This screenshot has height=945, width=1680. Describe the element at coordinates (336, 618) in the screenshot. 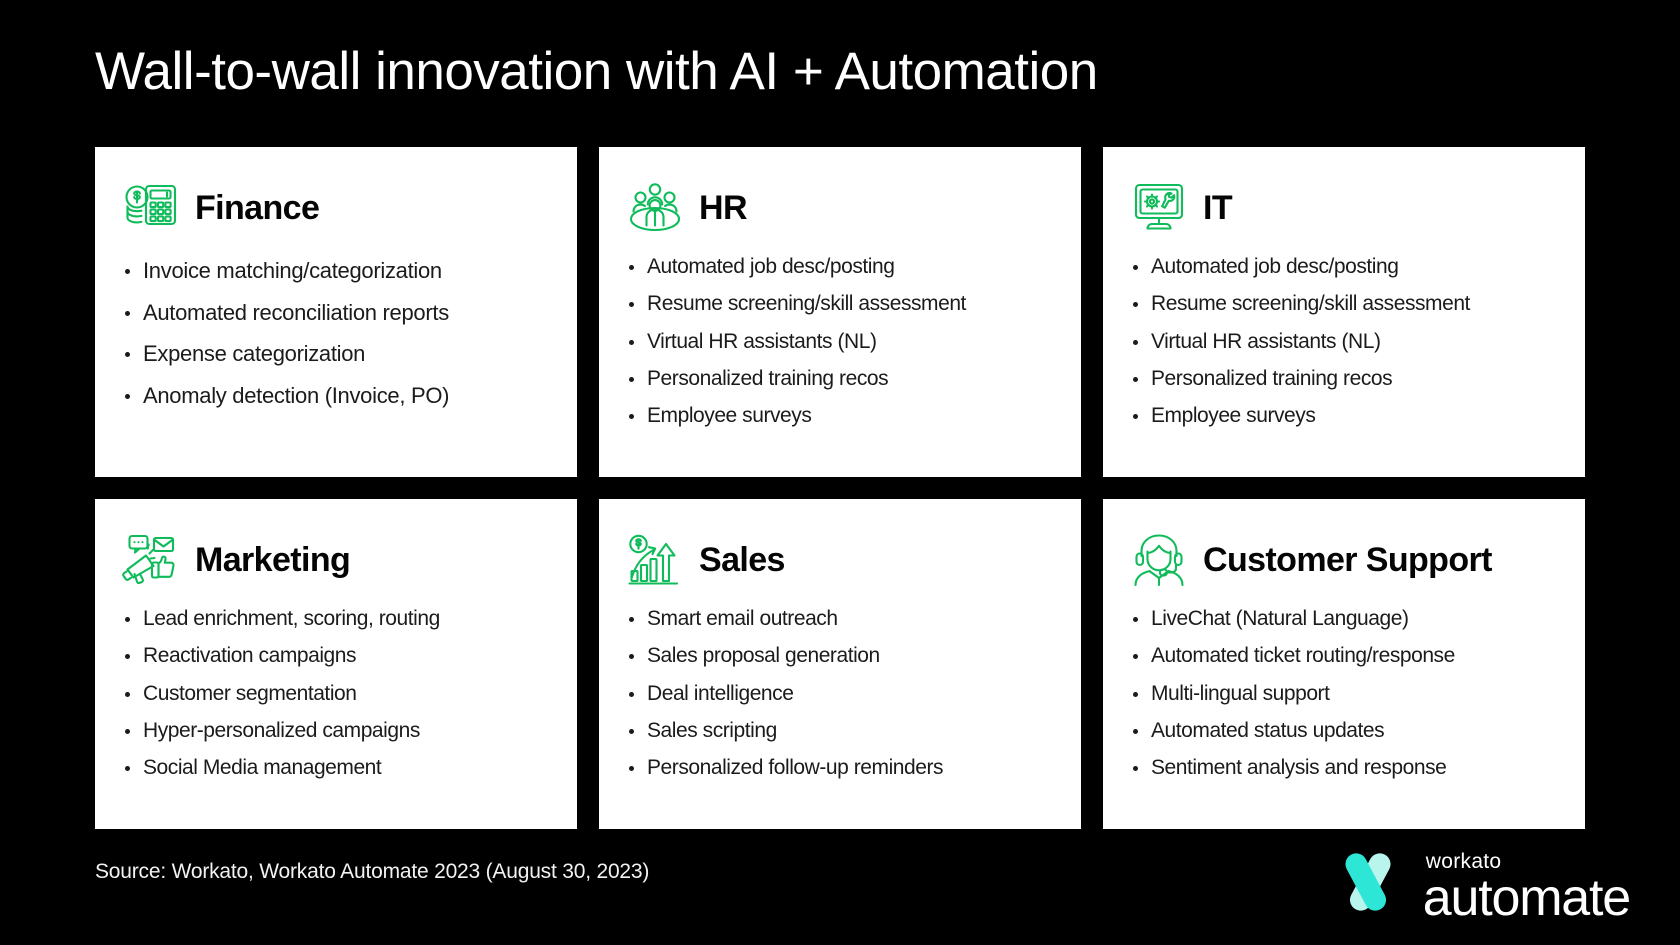

I see `list-item: Lead enrichment, scoring, routing` at that location.